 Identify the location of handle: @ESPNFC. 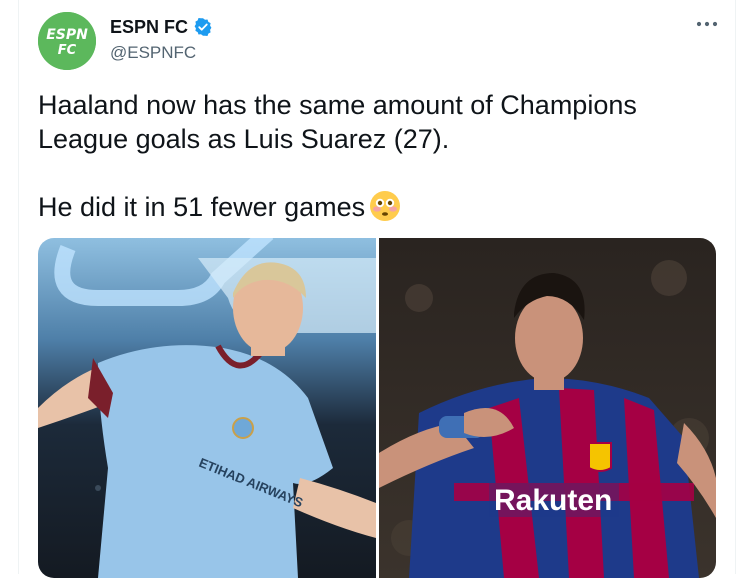
(161, 53).